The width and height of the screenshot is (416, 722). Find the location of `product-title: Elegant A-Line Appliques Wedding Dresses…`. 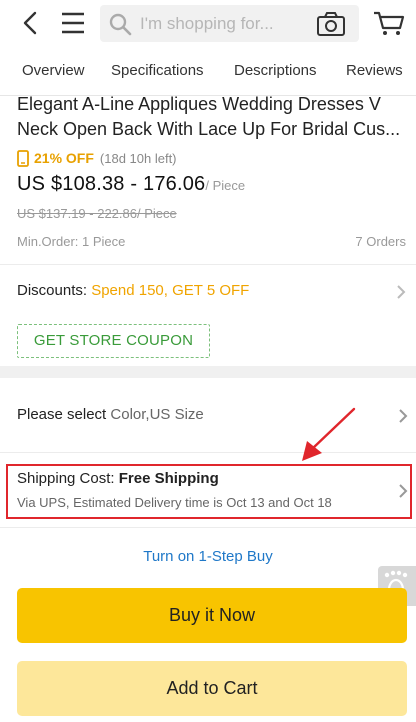

product-title: Elegant A-Line Appliques Wedding Dresses… is located at coordinates (213, 116).